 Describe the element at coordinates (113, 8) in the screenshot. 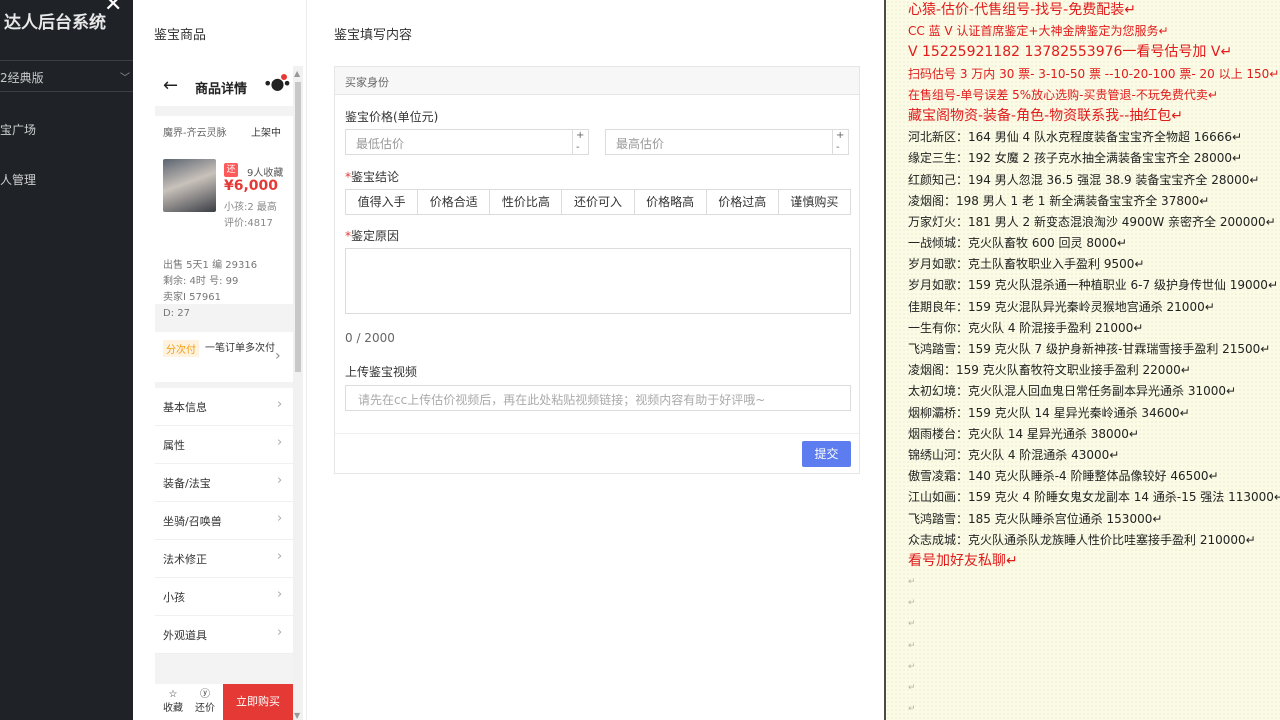

I see `close-icon: ✕` at that location.